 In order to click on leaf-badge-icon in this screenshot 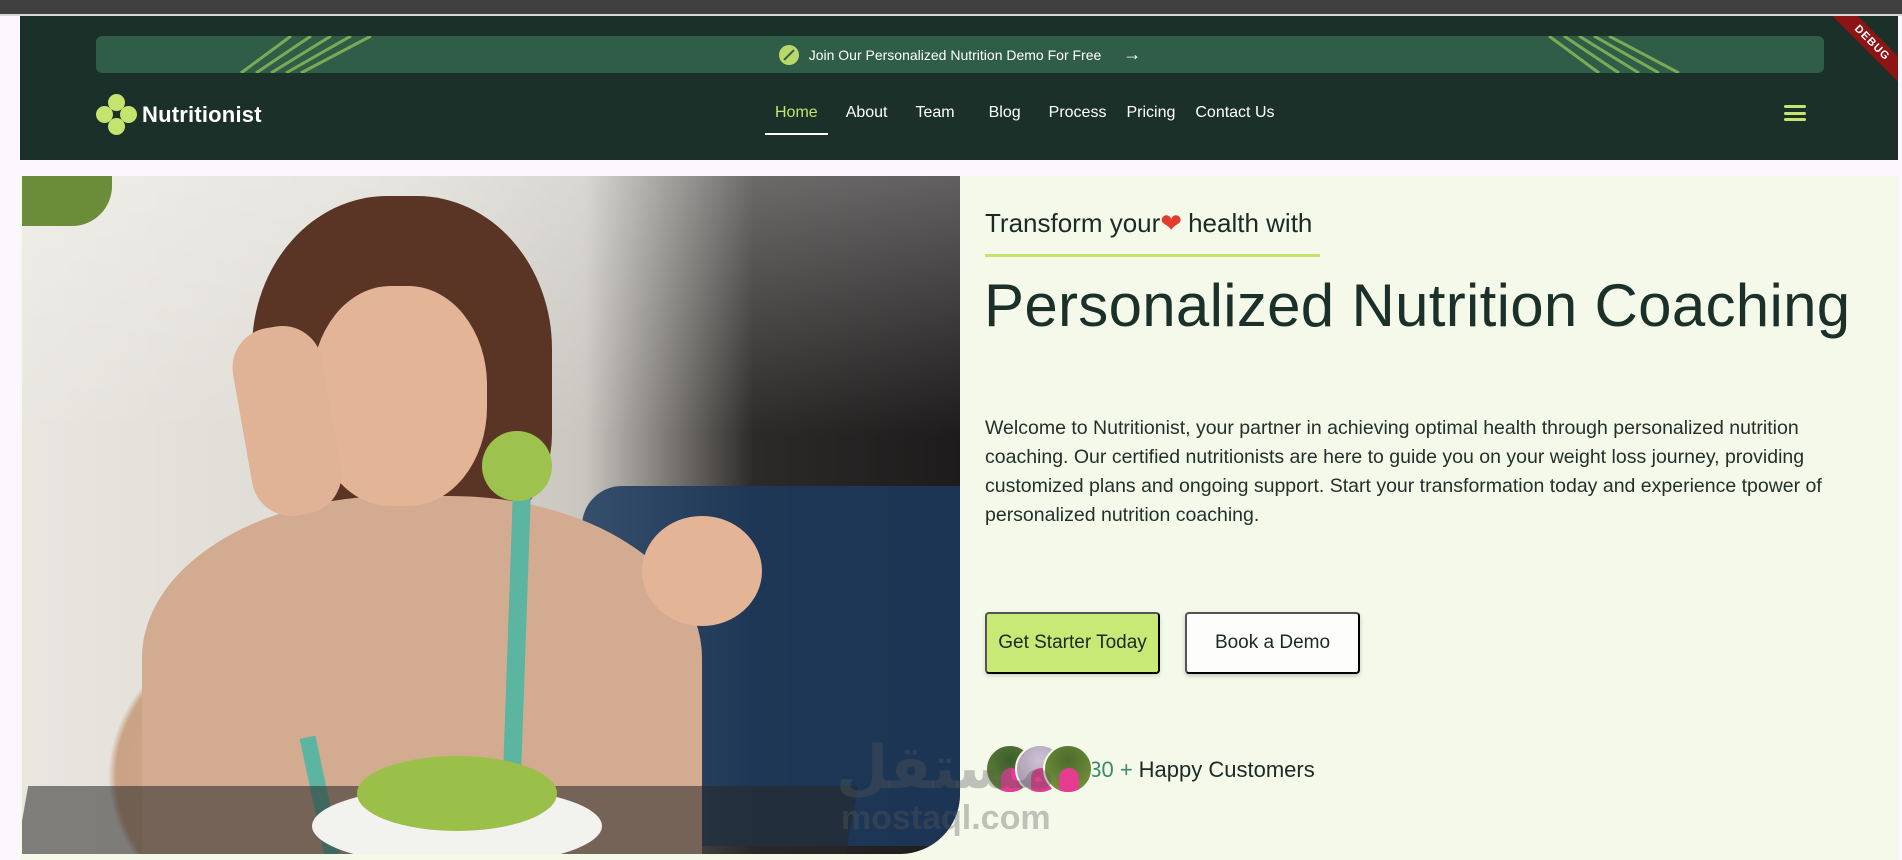, I will do `click(788, 54)`.